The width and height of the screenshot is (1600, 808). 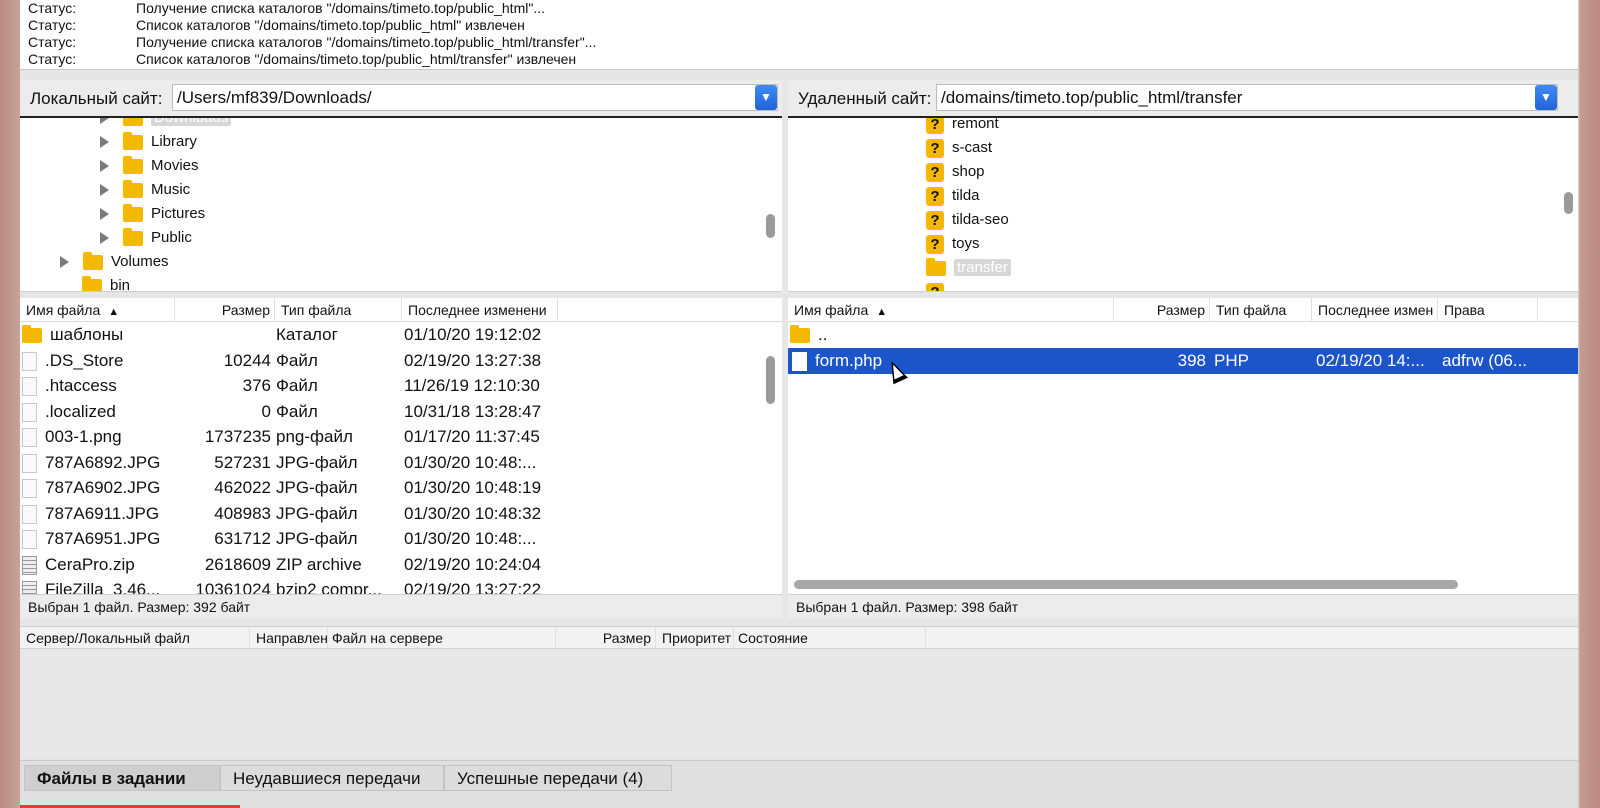 What do you see at coordinates (1375, 310) in the screenshot?
I see `column-header-modified: Последнее измен` at bounding box center [1375, 310].